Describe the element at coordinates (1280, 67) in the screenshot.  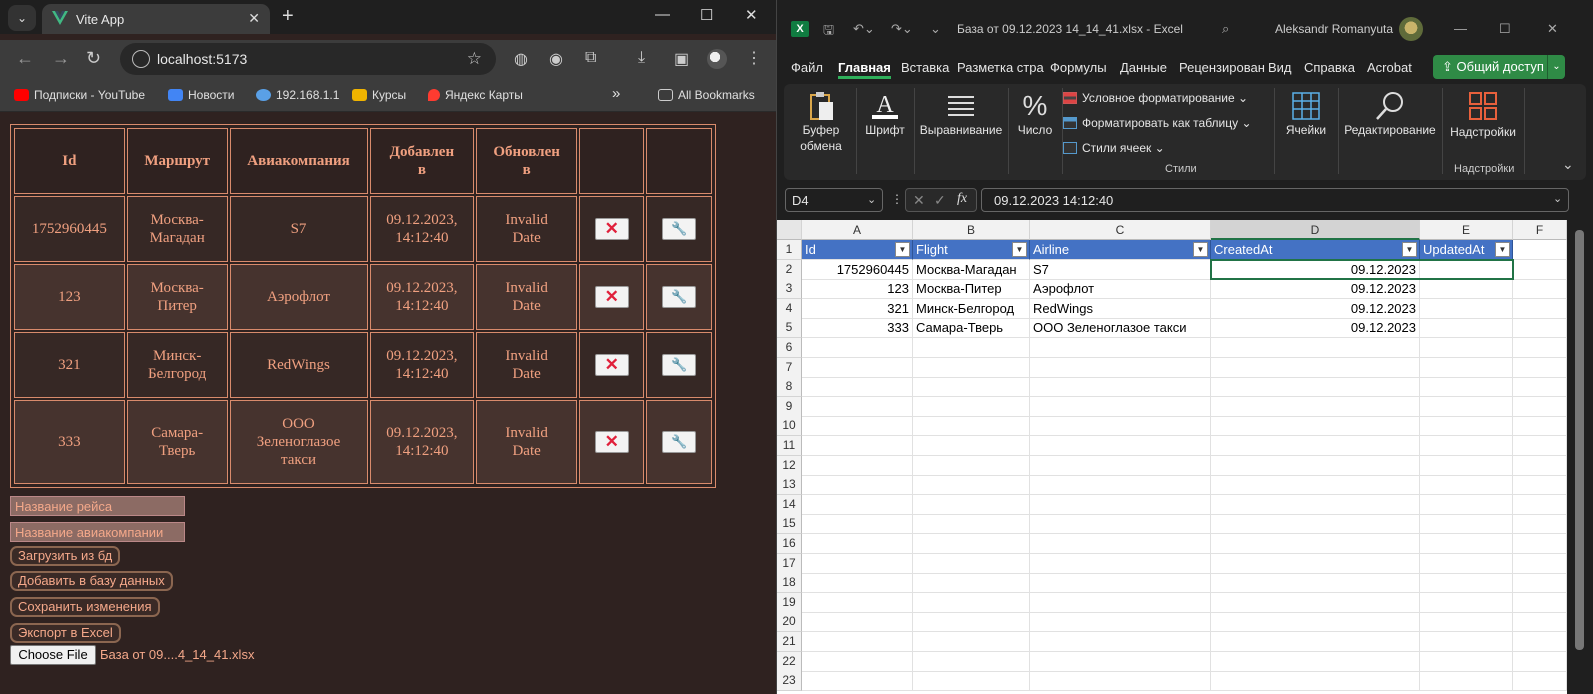
I see `menu-view: Вид` at that location.